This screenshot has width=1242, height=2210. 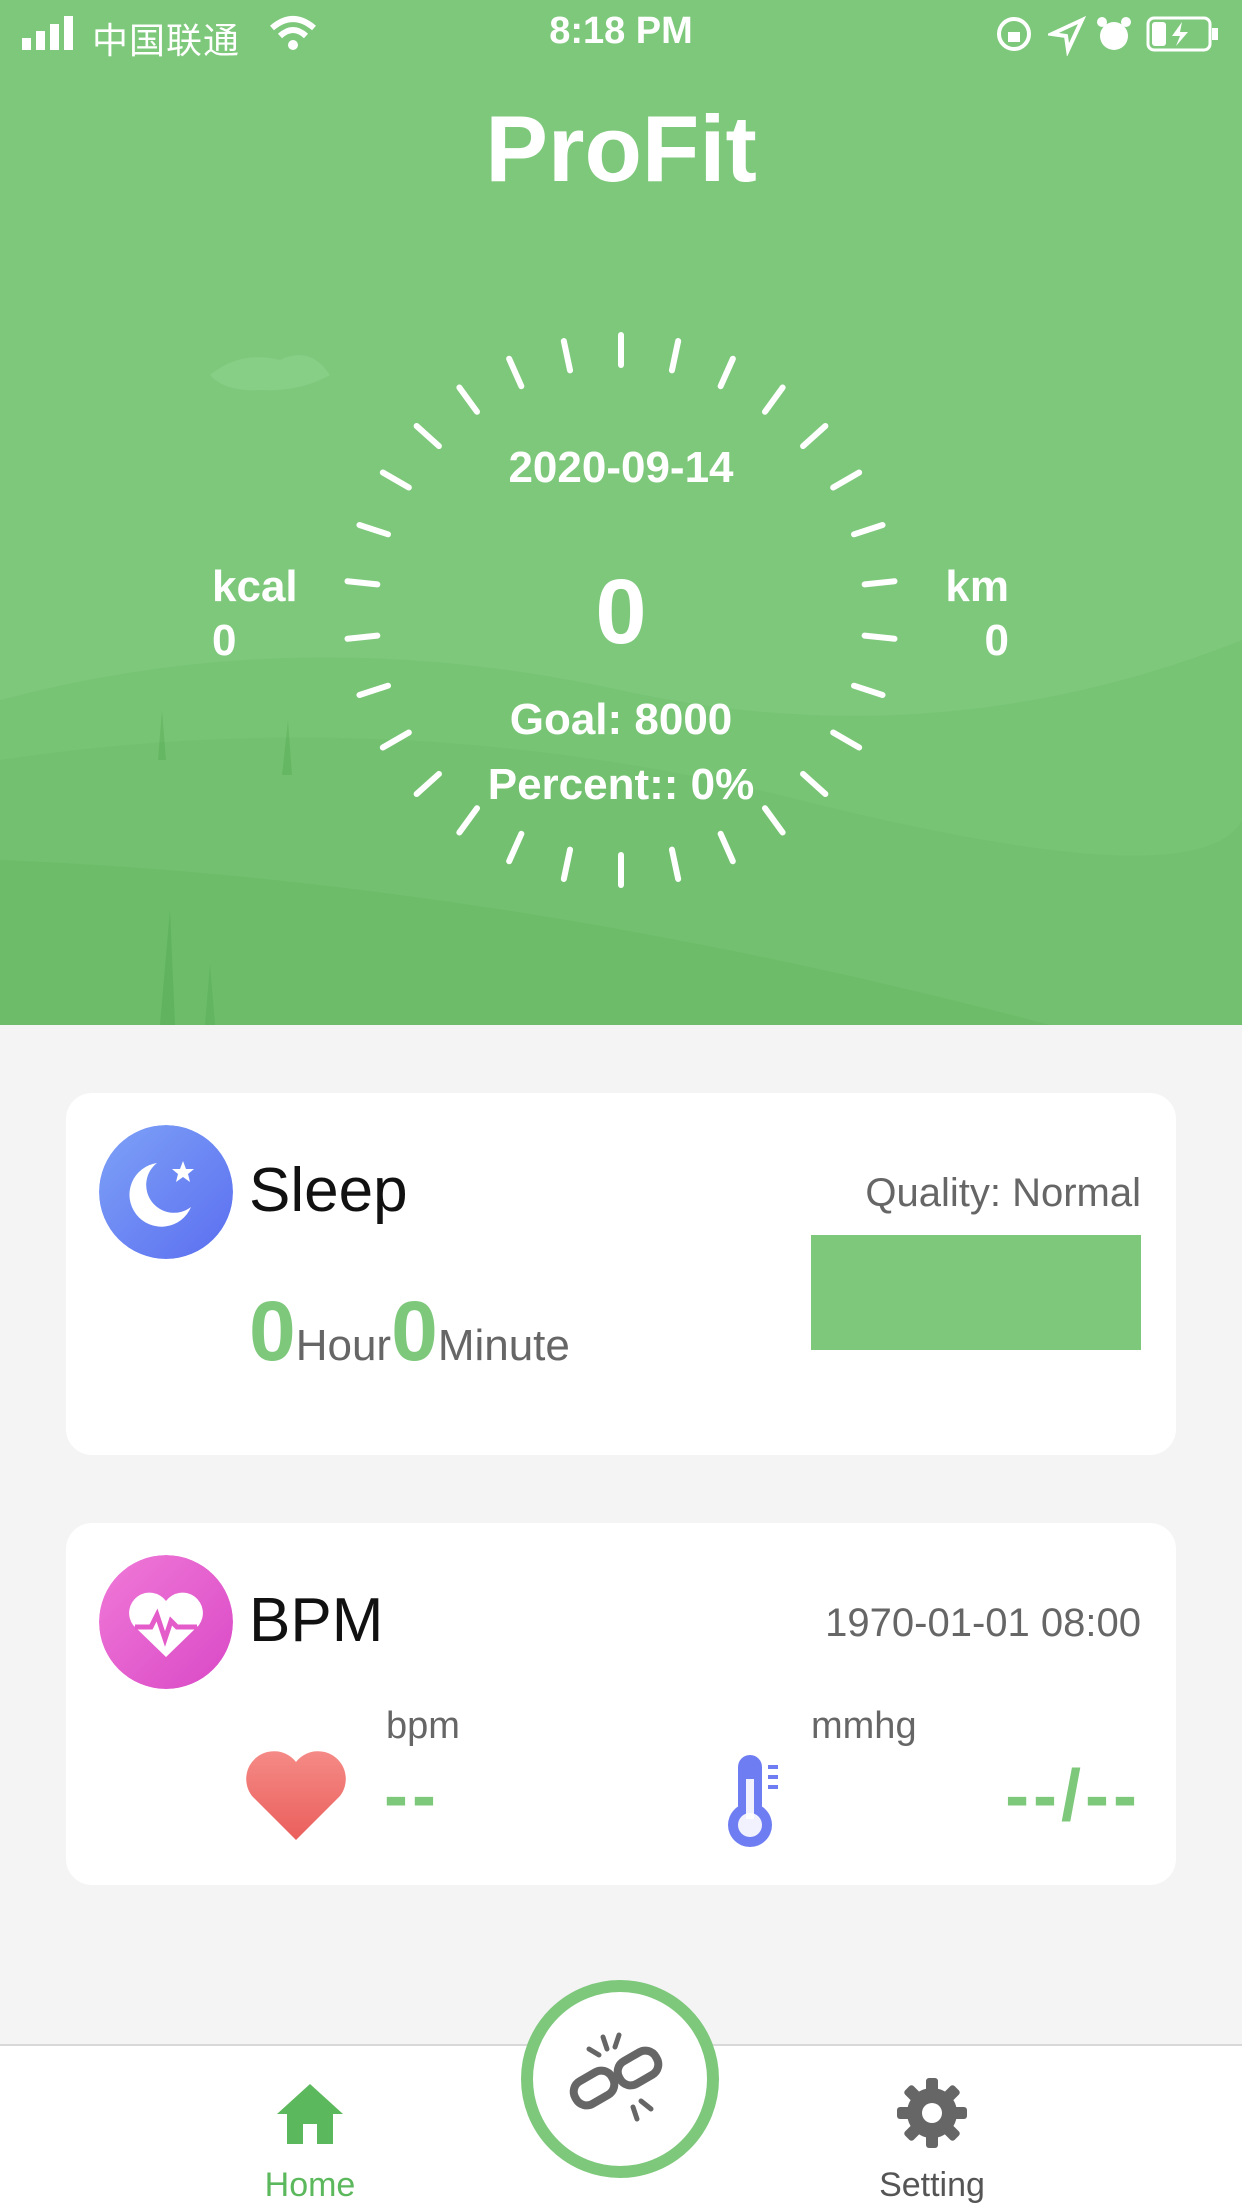 What do you see at coordinates (166, 1622) in the screenshot?
I see `heartbeat-icon` at bounding box center [166, 1622].